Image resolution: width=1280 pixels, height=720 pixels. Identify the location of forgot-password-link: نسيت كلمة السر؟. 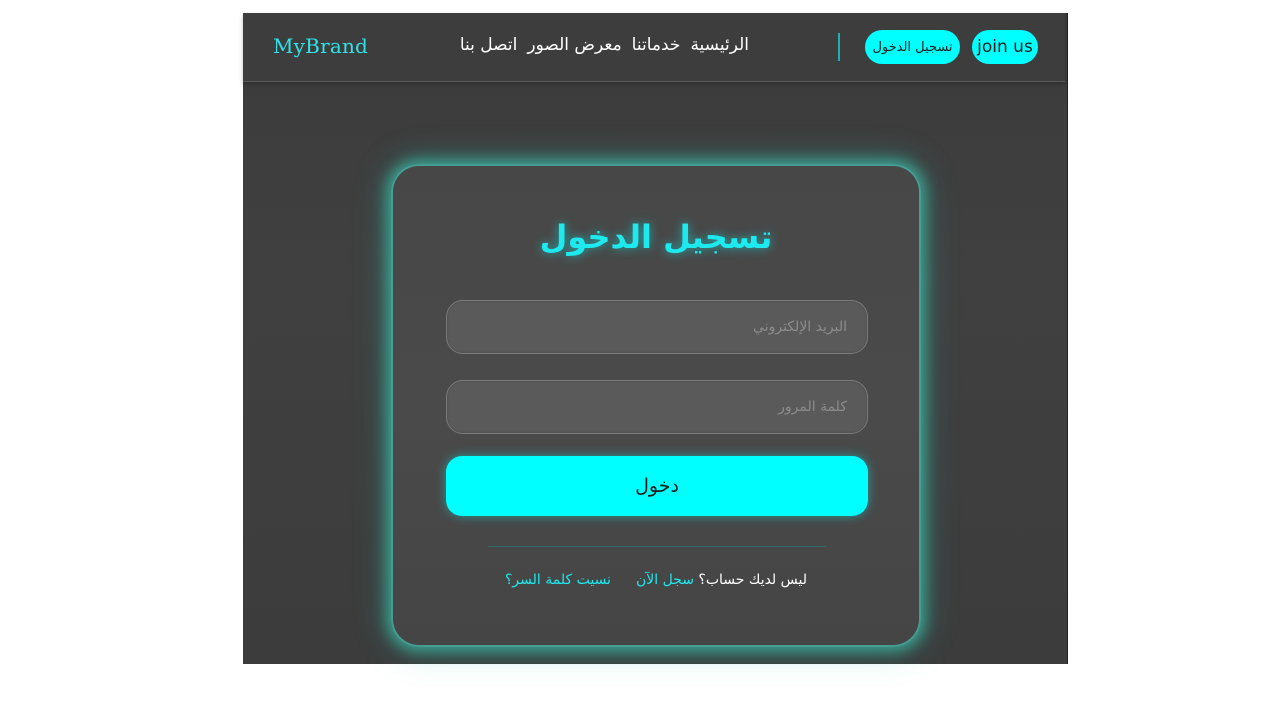
(558, 580).